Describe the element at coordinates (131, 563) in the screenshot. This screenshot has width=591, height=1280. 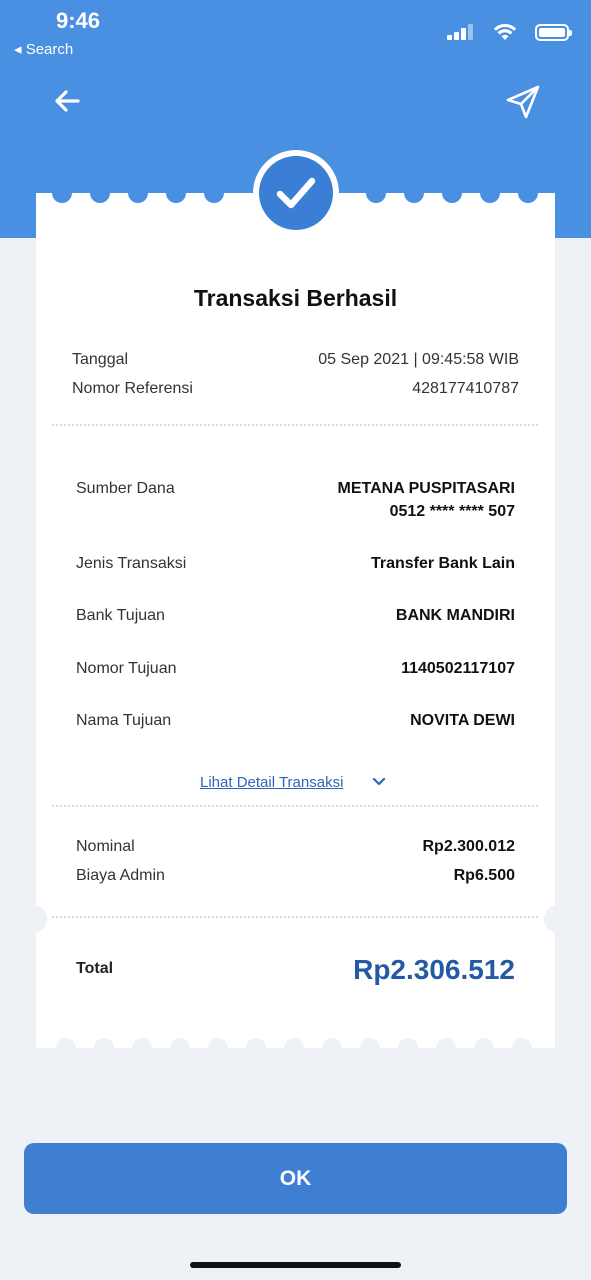
I see `transaction-type-label: Jenis Transaksi` at that location.